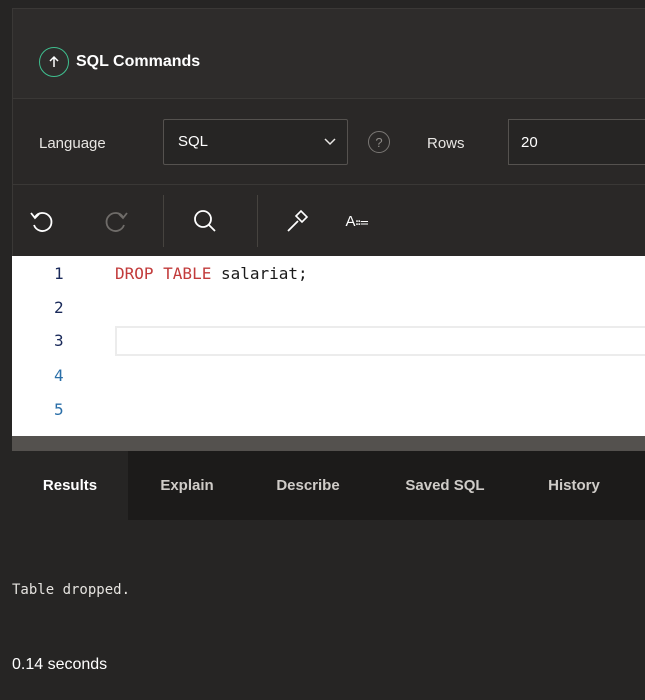 The image size is (645, 700). Describe the element at coordinates (574, 485) in the screenshot. I see `tab-history: History` at that location.